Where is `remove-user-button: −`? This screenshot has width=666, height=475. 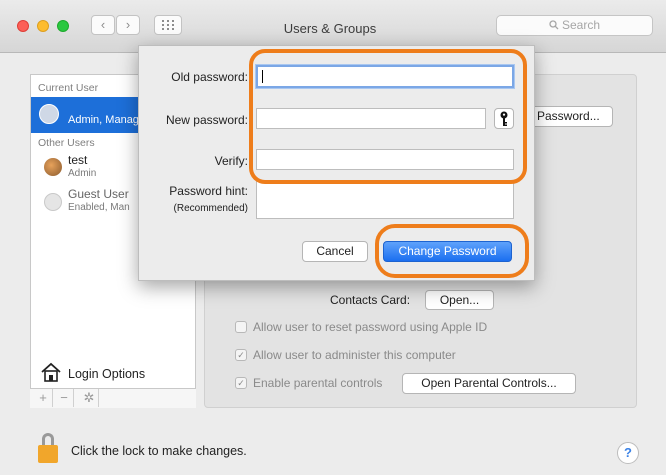
remove-user-button: − is located at coordinates (64, 398).